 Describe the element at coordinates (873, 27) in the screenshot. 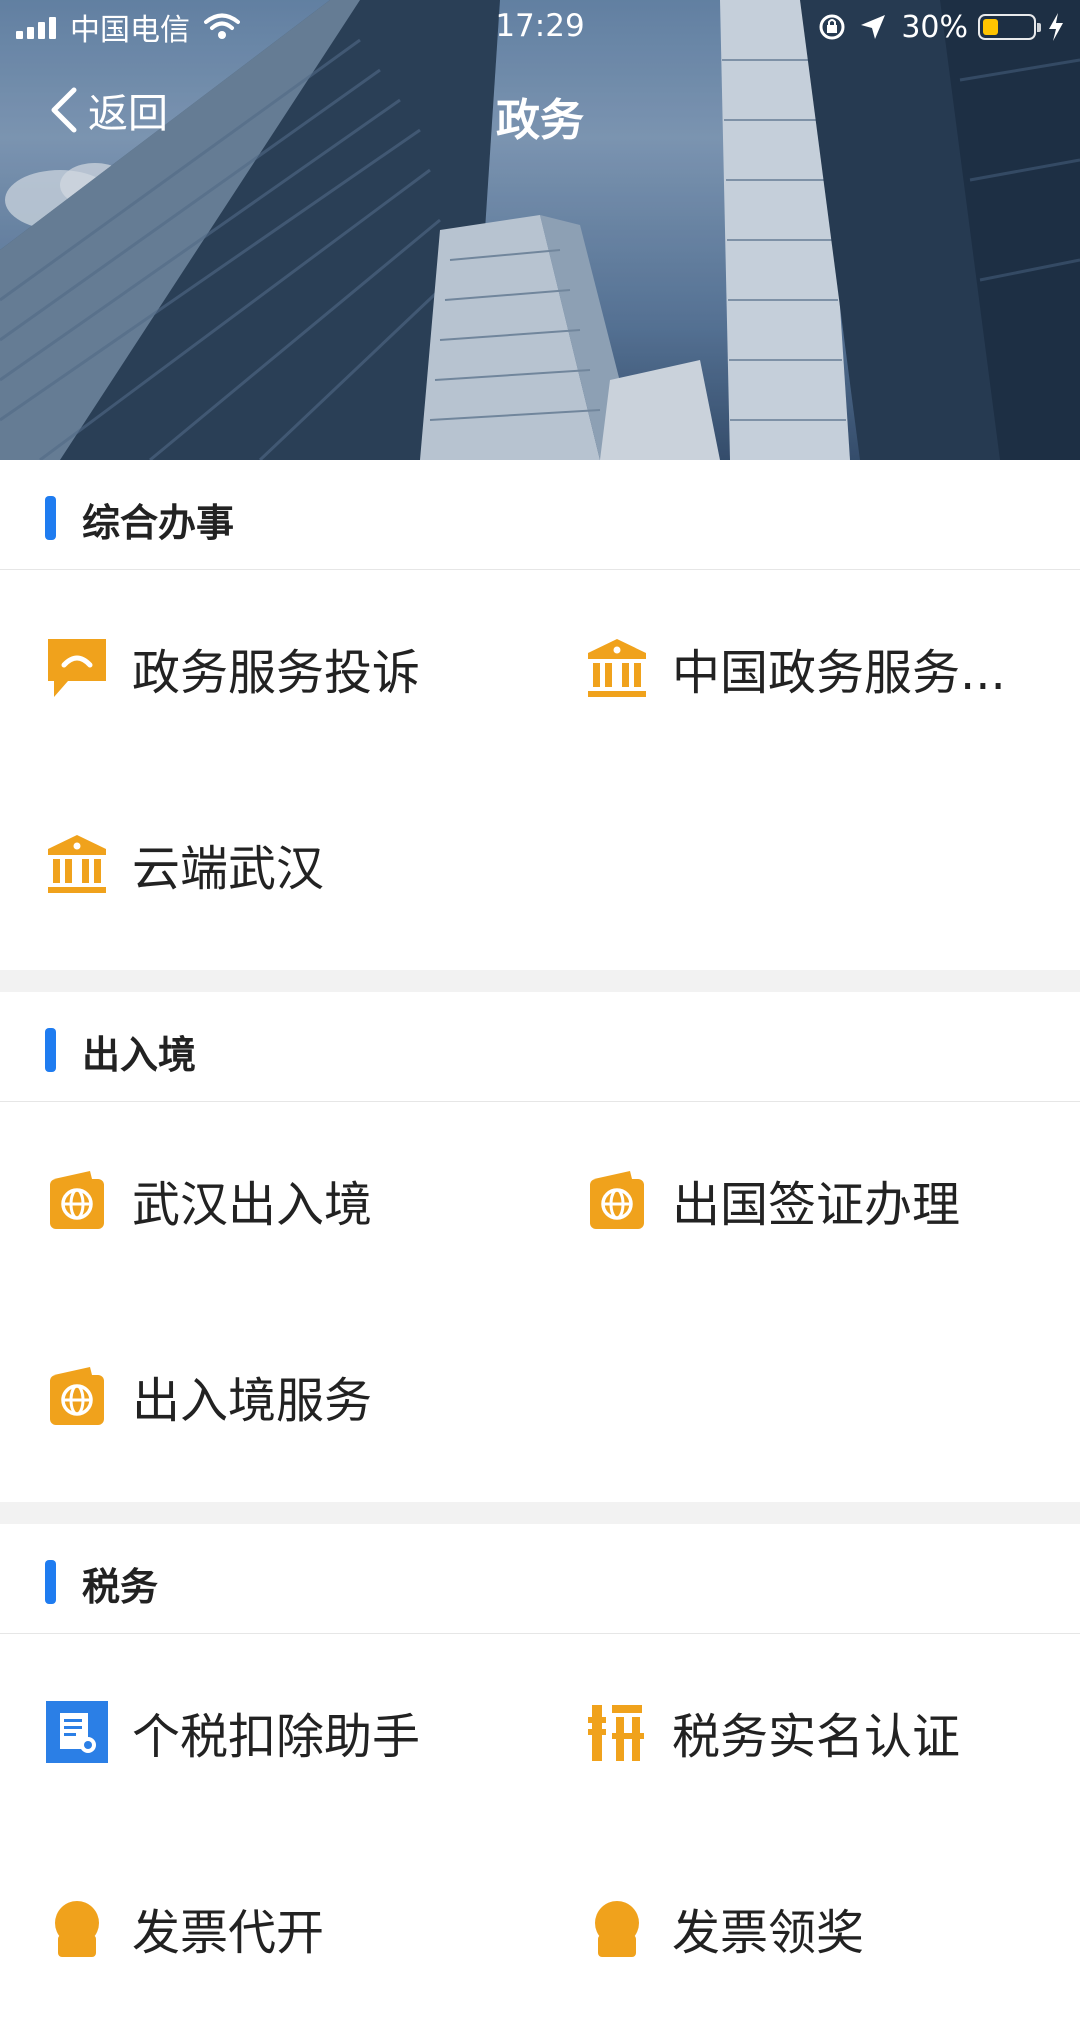

I see `location-arrow-icon` at that location.